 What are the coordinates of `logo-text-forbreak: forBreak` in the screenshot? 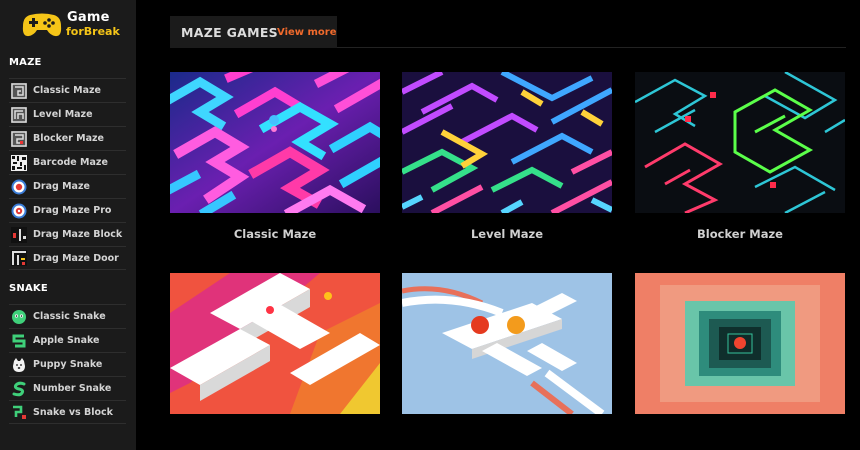 It's located at (93, 31).